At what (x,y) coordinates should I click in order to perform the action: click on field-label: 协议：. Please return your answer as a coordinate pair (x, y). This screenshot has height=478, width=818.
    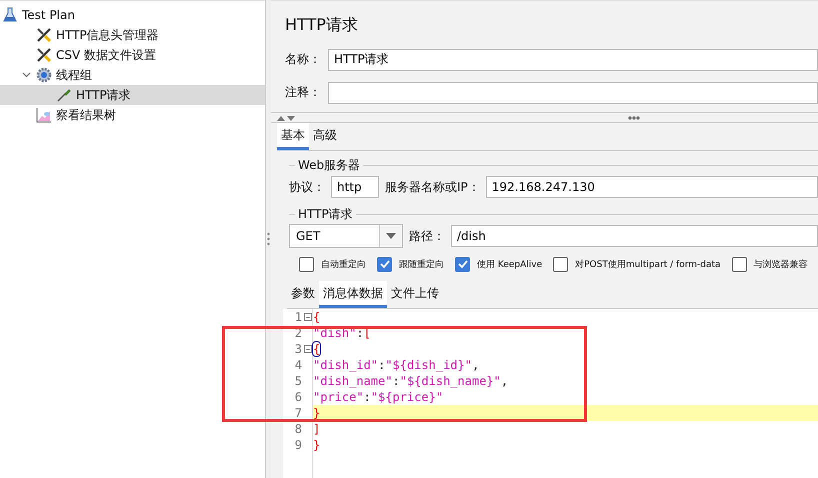
    Looking at the image, I should click on (307, 187).